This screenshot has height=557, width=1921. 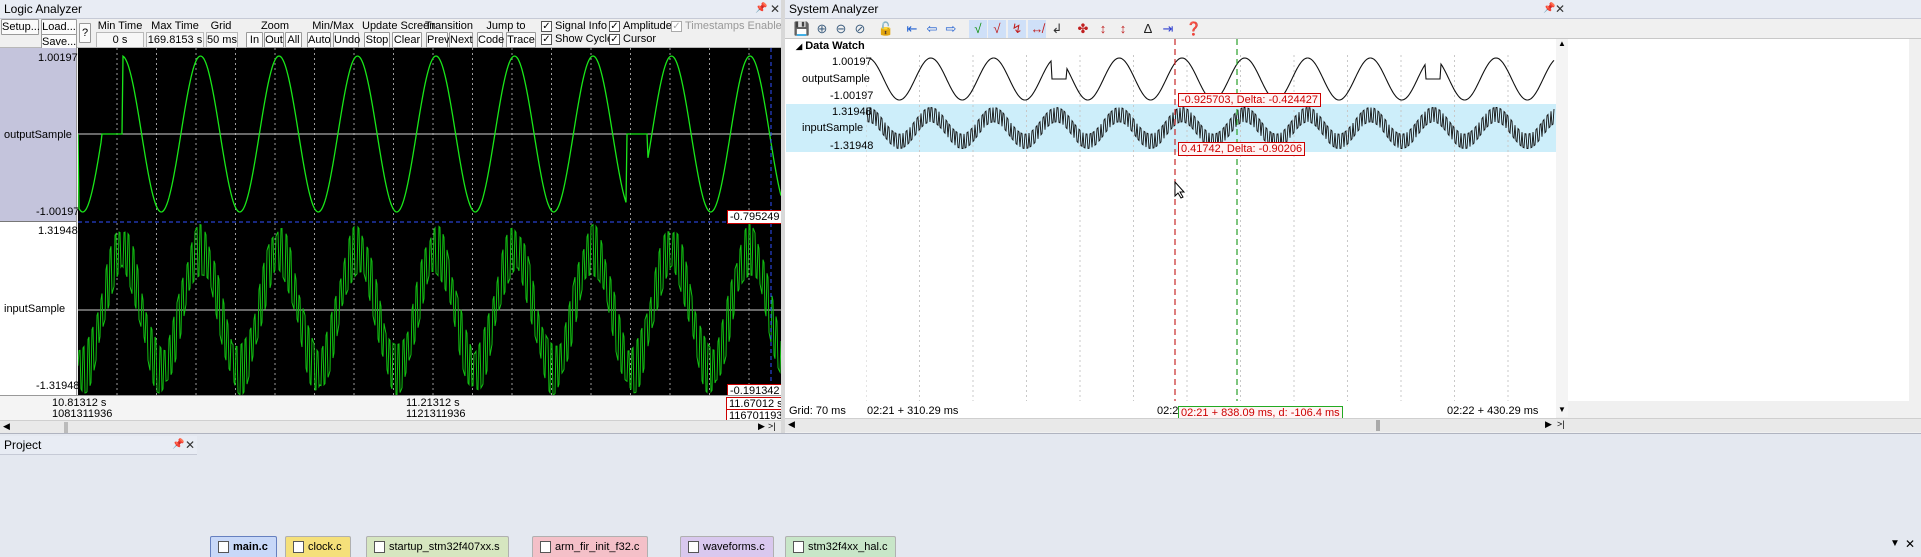 What do you see at coordinates (1168, 29) in the screenshot?
I see `jump-icon: ⇥` at bounding box center [1168, 29].